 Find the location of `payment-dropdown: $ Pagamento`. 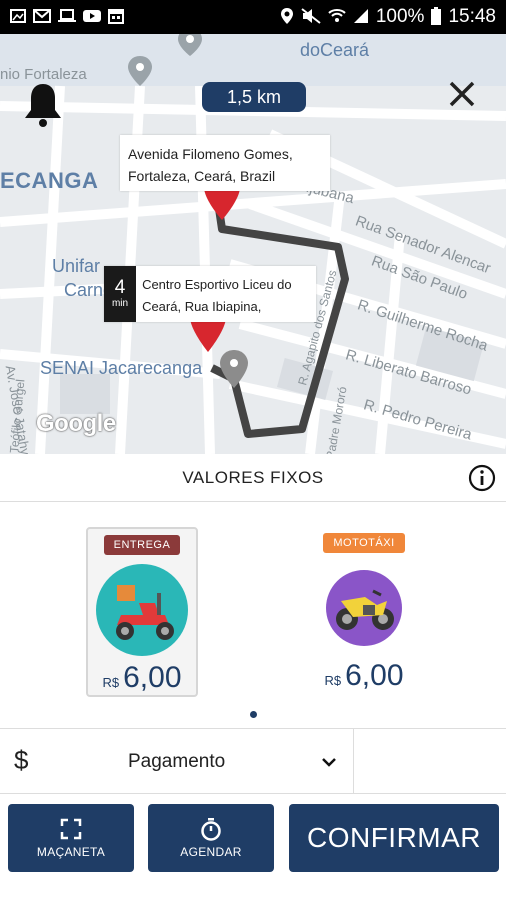

payment-dropdown: $ Pagamento is located at coordinates (177, 761).